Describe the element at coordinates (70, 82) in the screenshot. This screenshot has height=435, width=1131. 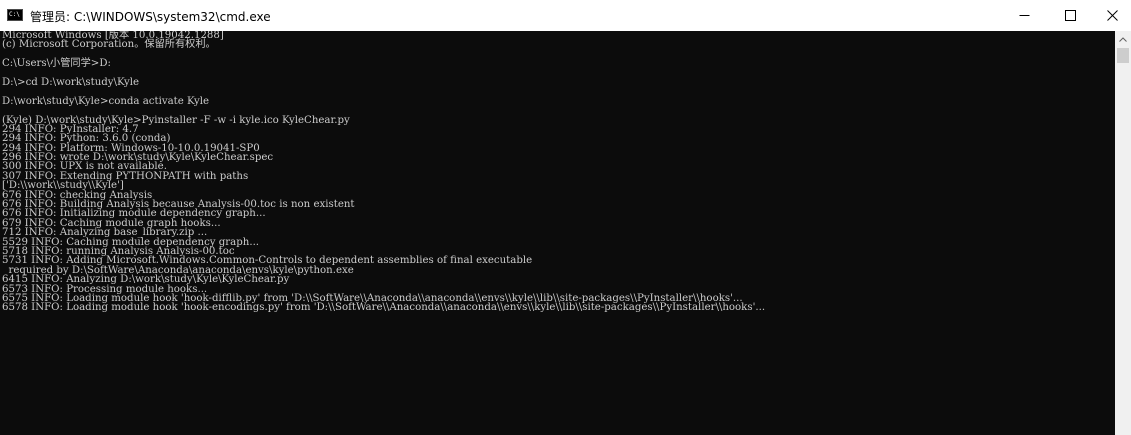
I see `console-line: D:\>cd D:\work\study\Kyle` at that location.